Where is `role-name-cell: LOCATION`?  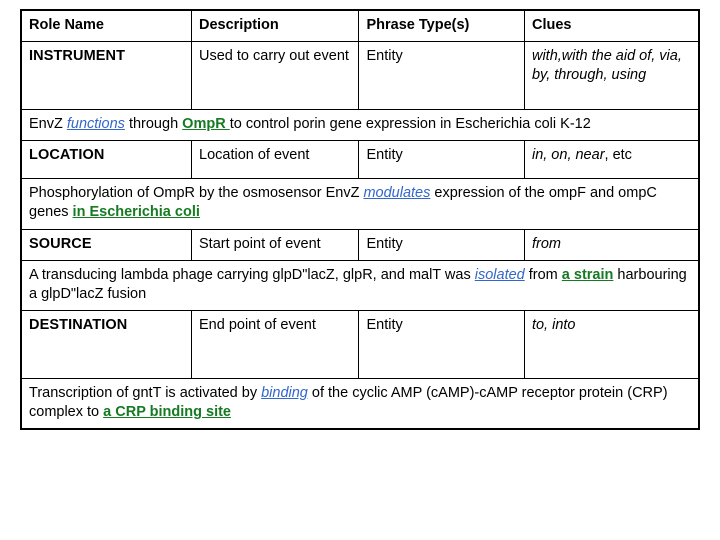 role-name-cell: LOCATION is located at coordinates (106, 160).